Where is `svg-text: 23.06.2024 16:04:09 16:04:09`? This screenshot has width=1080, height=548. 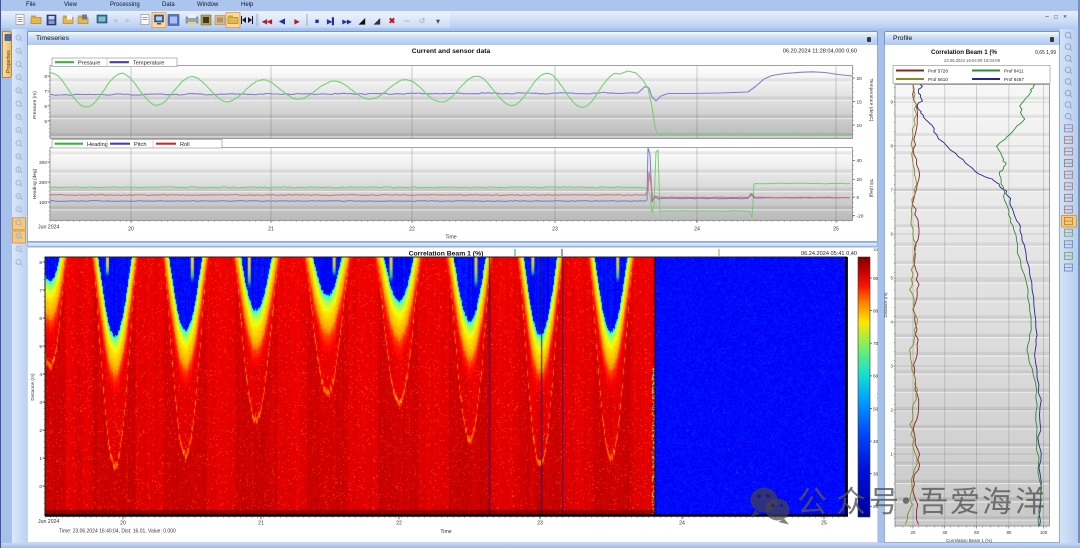
svg-text: 23.06.2024 16:04:09 16:04:09 is located at coordinates (972, 60).